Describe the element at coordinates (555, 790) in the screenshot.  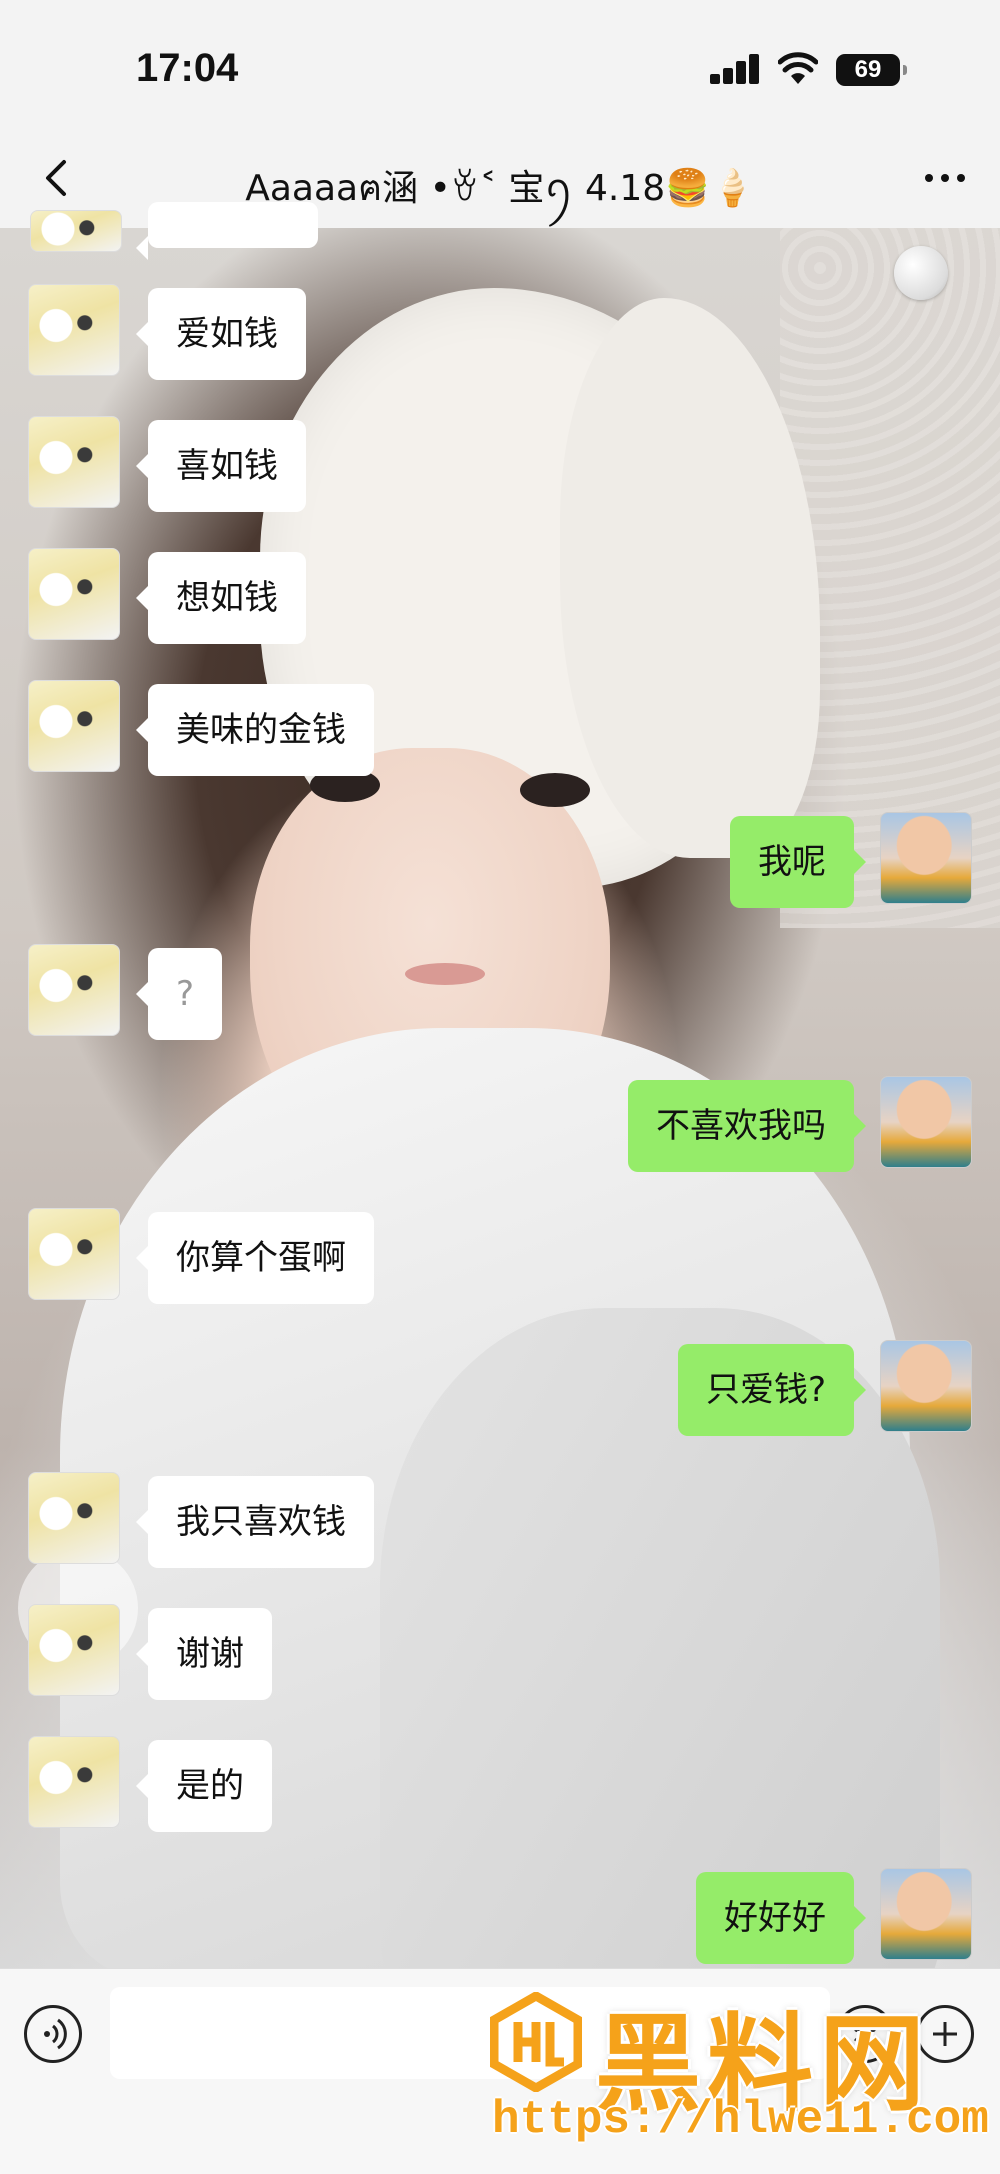
I see `background-eye` at that location.